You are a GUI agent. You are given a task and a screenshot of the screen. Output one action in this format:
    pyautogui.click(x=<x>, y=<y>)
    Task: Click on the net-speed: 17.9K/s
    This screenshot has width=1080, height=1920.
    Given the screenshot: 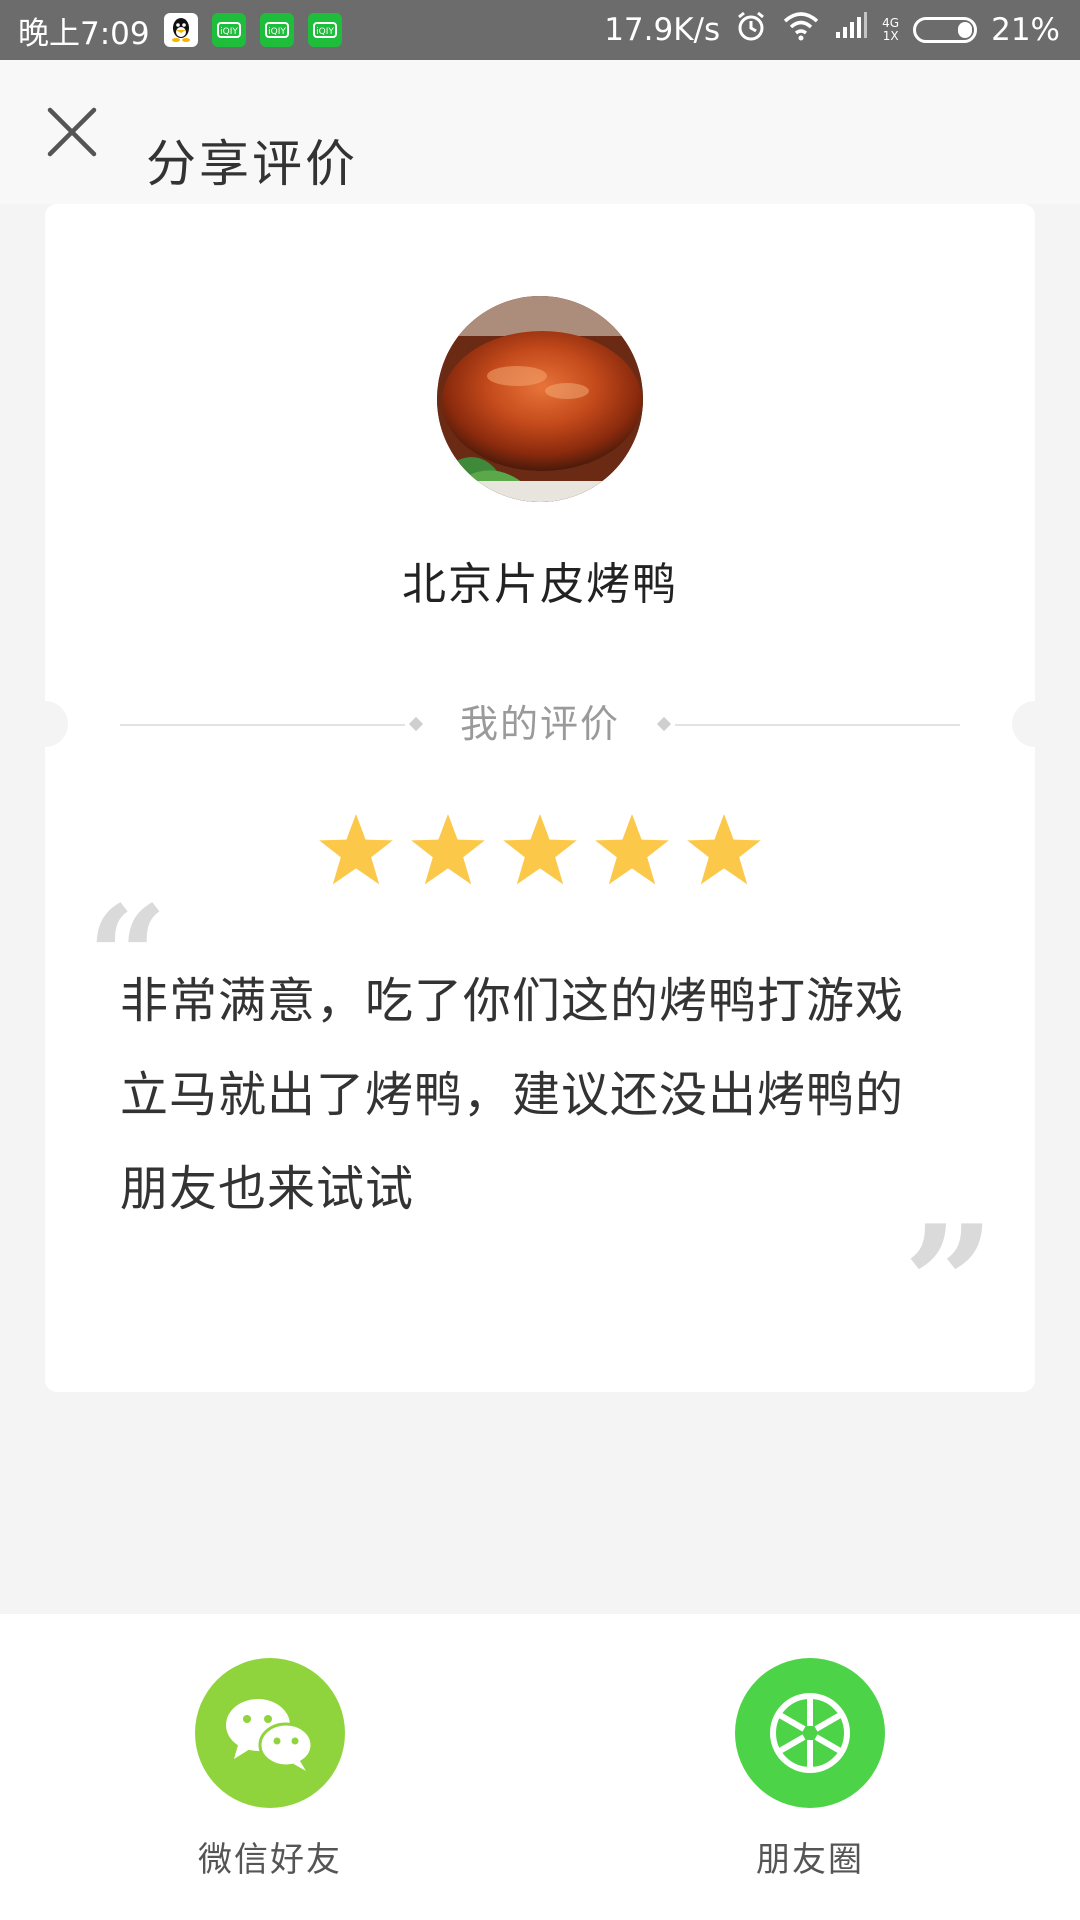 What is the action you would take?
    pyautogui.click(x=662, y=30)
    